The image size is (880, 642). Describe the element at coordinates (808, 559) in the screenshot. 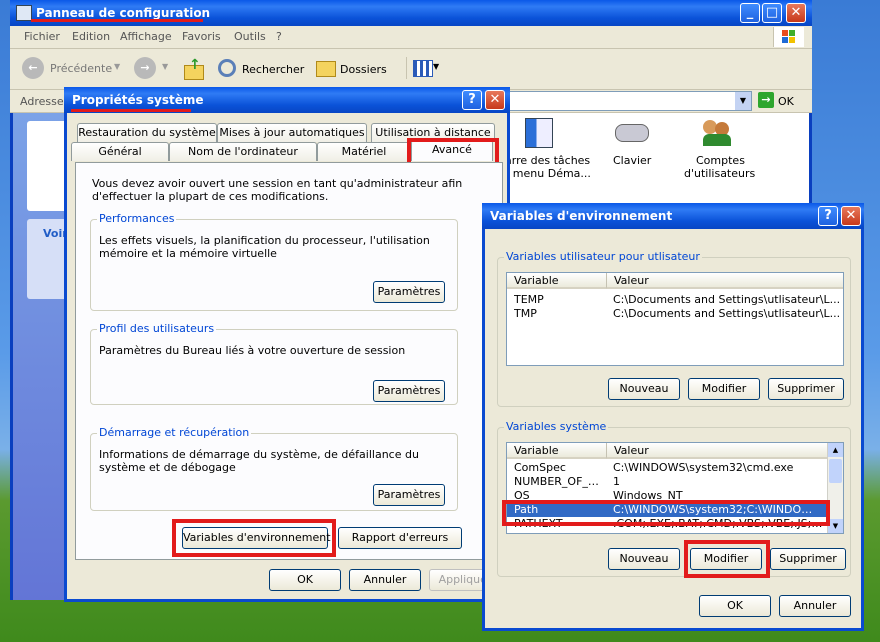

I see `system-delete-button: Supprimer` at that location.